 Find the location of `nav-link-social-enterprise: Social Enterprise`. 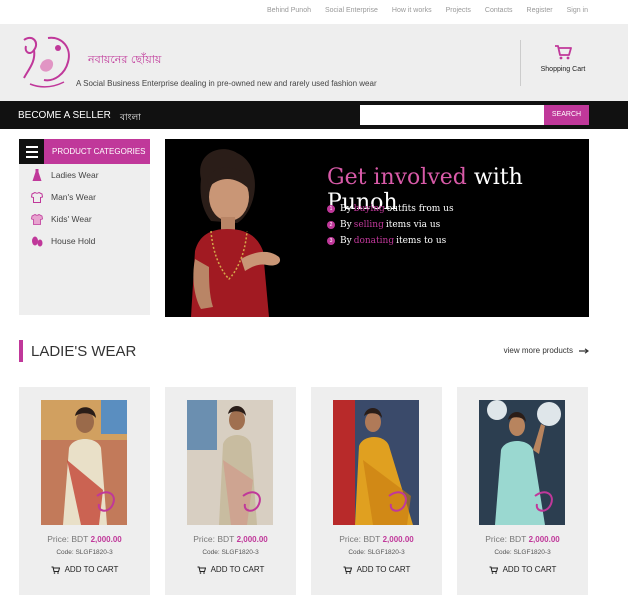

nav-link-social-enterprise: Social Enterprise is located at coordinates (351, 10).